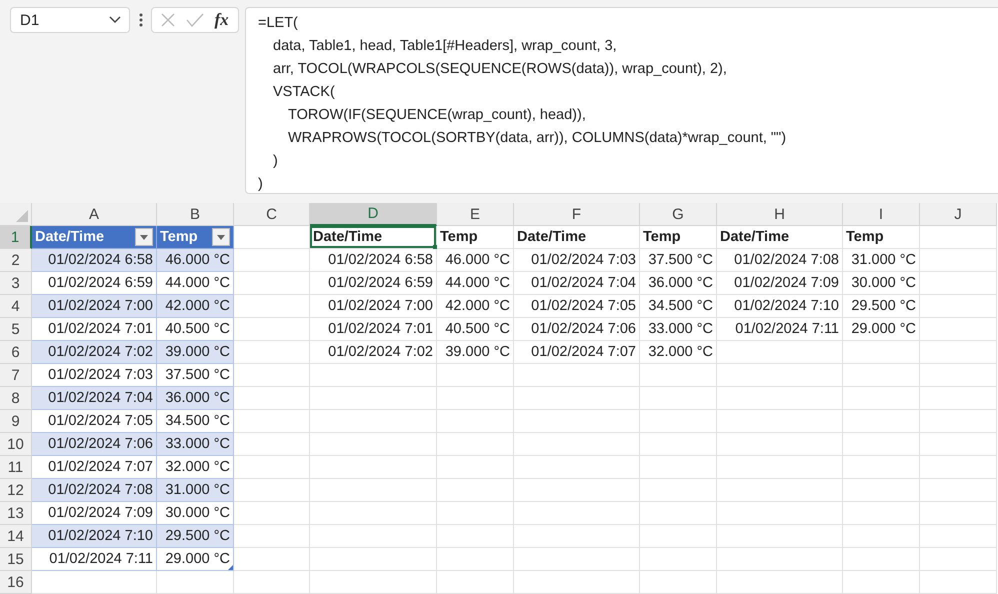 Image resolution: width=998 pixels, height=594 pixels. Describe the element at coordinates (958, 214) in the screenshot. I see `column-header: J` at that location.